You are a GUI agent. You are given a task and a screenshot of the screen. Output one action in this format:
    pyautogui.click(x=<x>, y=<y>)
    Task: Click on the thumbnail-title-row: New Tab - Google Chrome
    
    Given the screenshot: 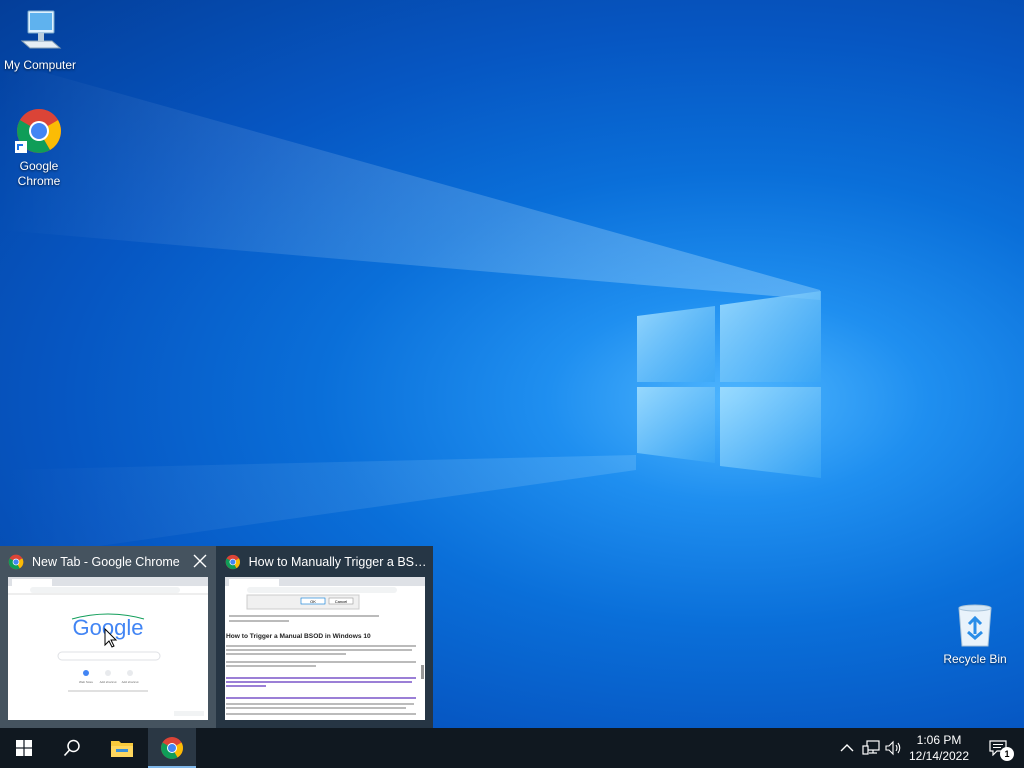 What is the action you would take?
    pyautogui.click(x=108, y=562)
    